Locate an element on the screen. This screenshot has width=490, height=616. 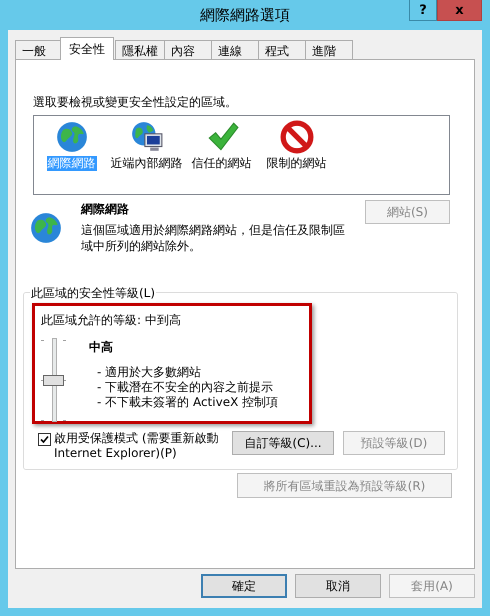
protected-mode-checkbox is located at coordinates (44, 439).